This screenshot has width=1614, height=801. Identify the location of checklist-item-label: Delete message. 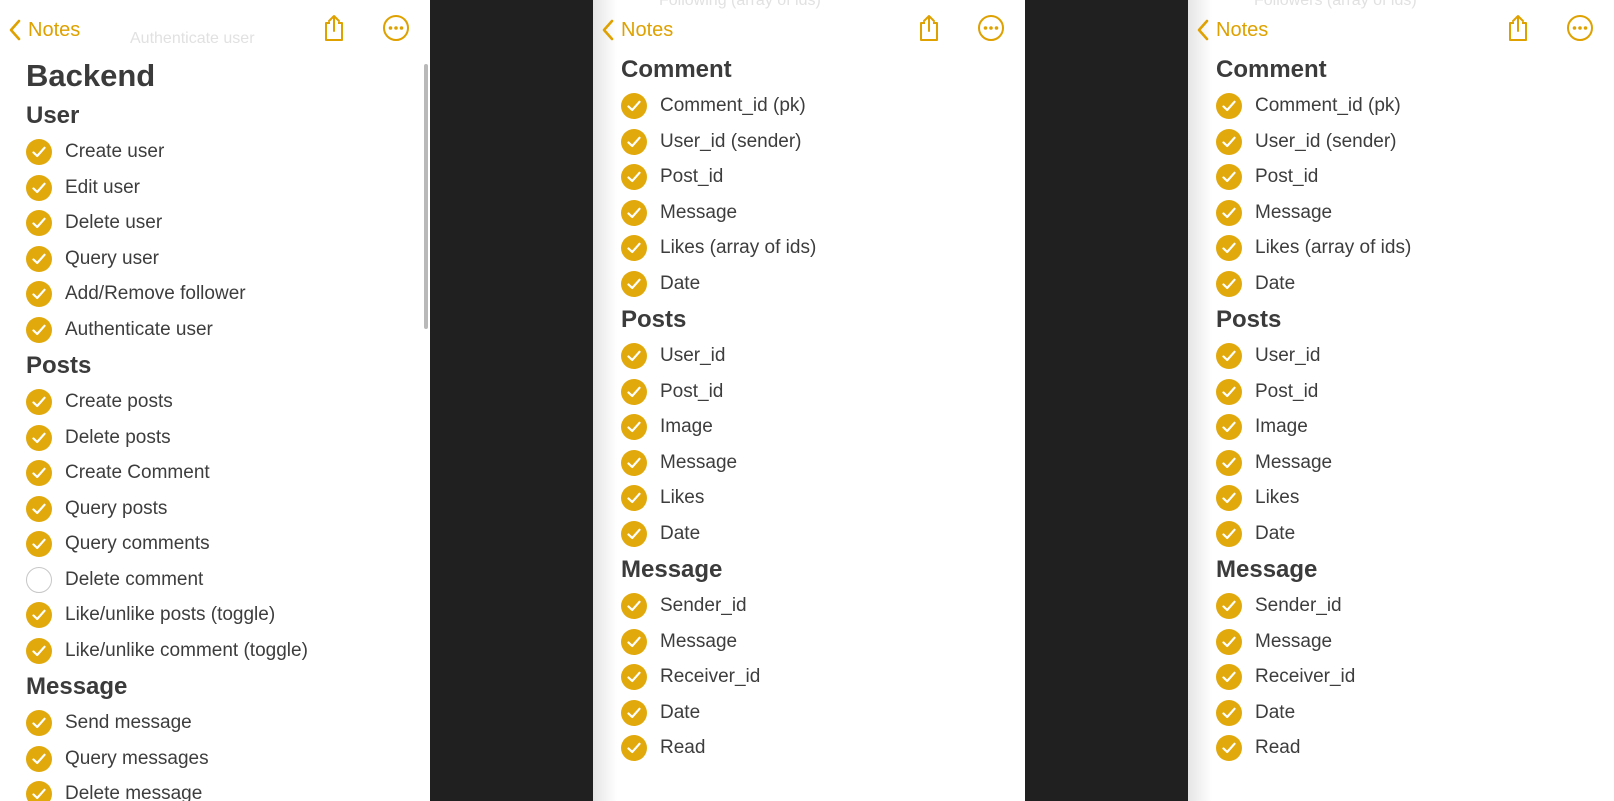
(134, 792).